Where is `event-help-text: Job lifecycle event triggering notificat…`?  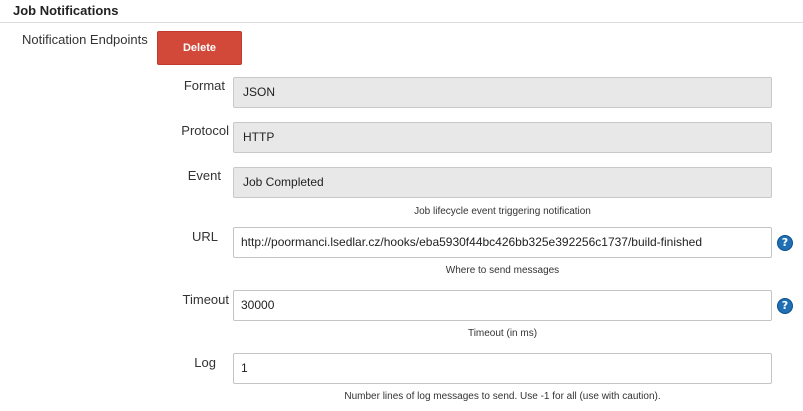 event-help-text: Job lifecycle event triggering notificat… is located at coordinates (502, 211).